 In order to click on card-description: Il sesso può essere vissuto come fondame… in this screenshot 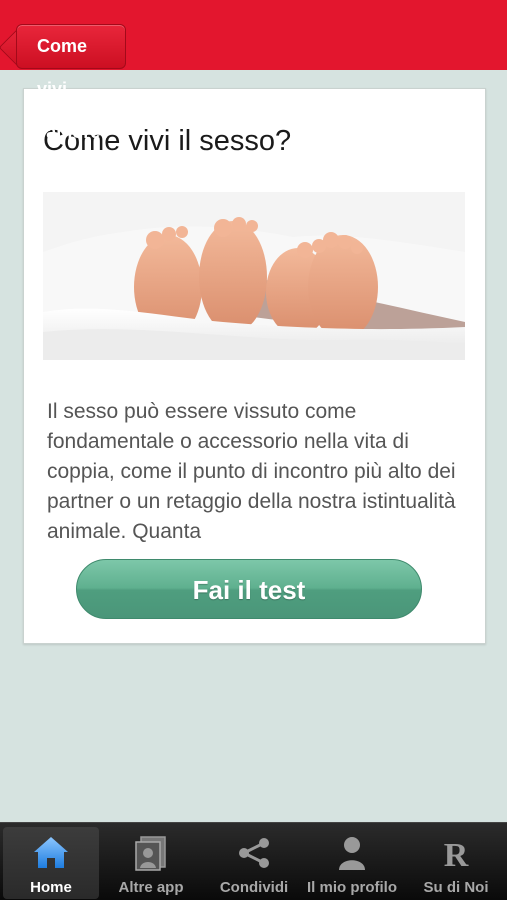, I will do `click(251, 471)`.